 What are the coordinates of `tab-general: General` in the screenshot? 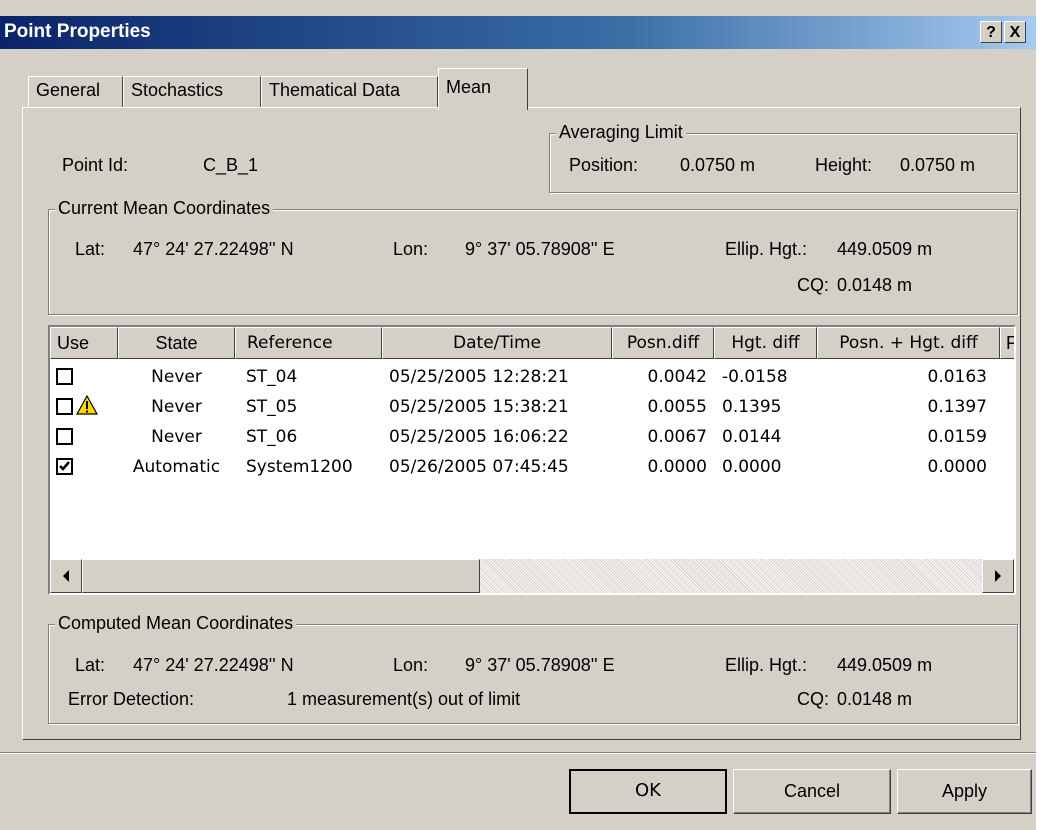 It's located at (75, 92).